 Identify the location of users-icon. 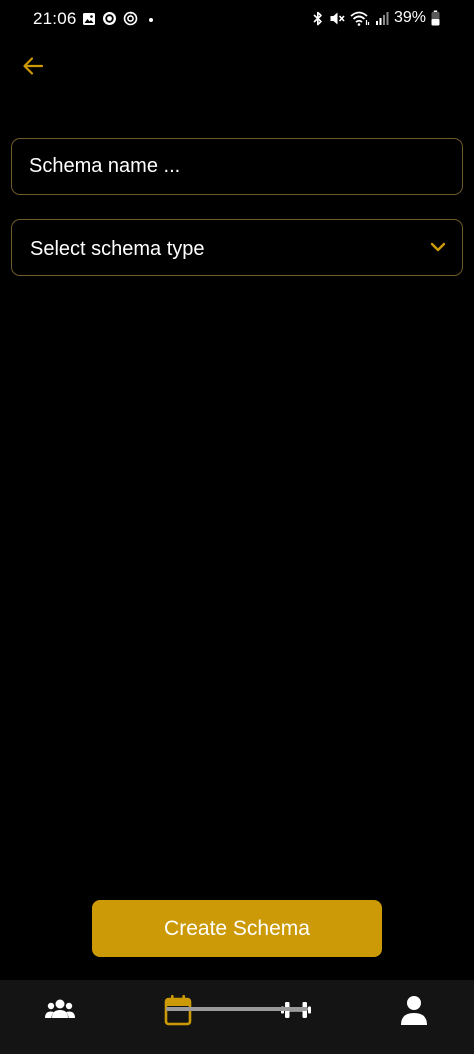
(60, 1008).